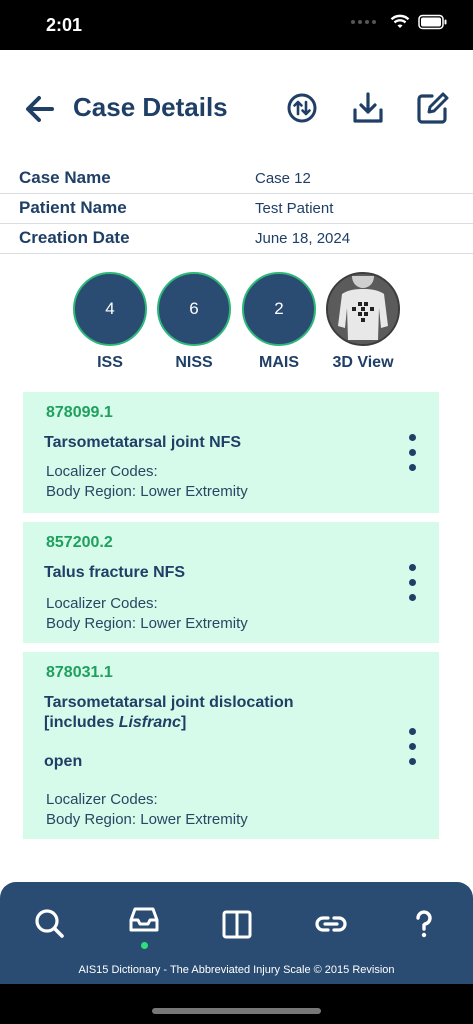 Image resolution: width=473 pixels, height=1024 pixels. I want to click on info-row-creation-date: Creation Date June 18, 2024, so click(236, 239).